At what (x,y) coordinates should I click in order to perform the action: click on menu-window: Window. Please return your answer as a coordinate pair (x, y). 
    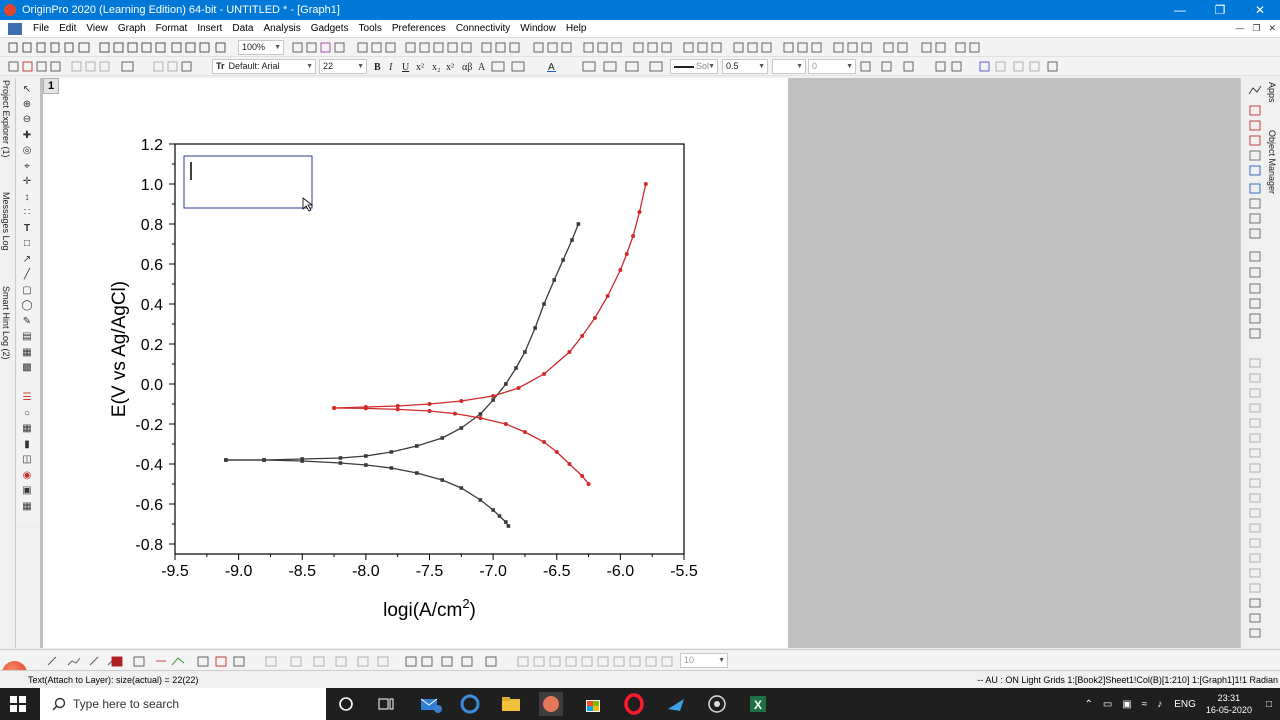
    Looking at the image, I should click on (538, 28).